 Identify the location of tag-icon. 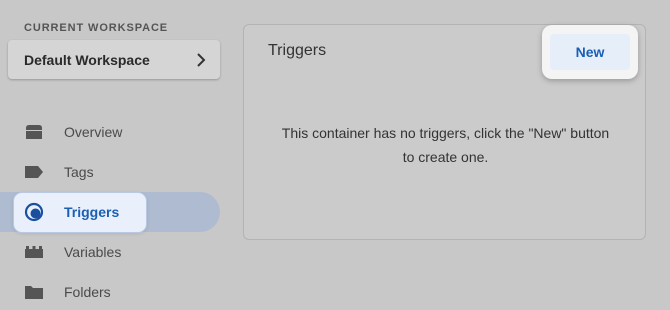
(34, 172).